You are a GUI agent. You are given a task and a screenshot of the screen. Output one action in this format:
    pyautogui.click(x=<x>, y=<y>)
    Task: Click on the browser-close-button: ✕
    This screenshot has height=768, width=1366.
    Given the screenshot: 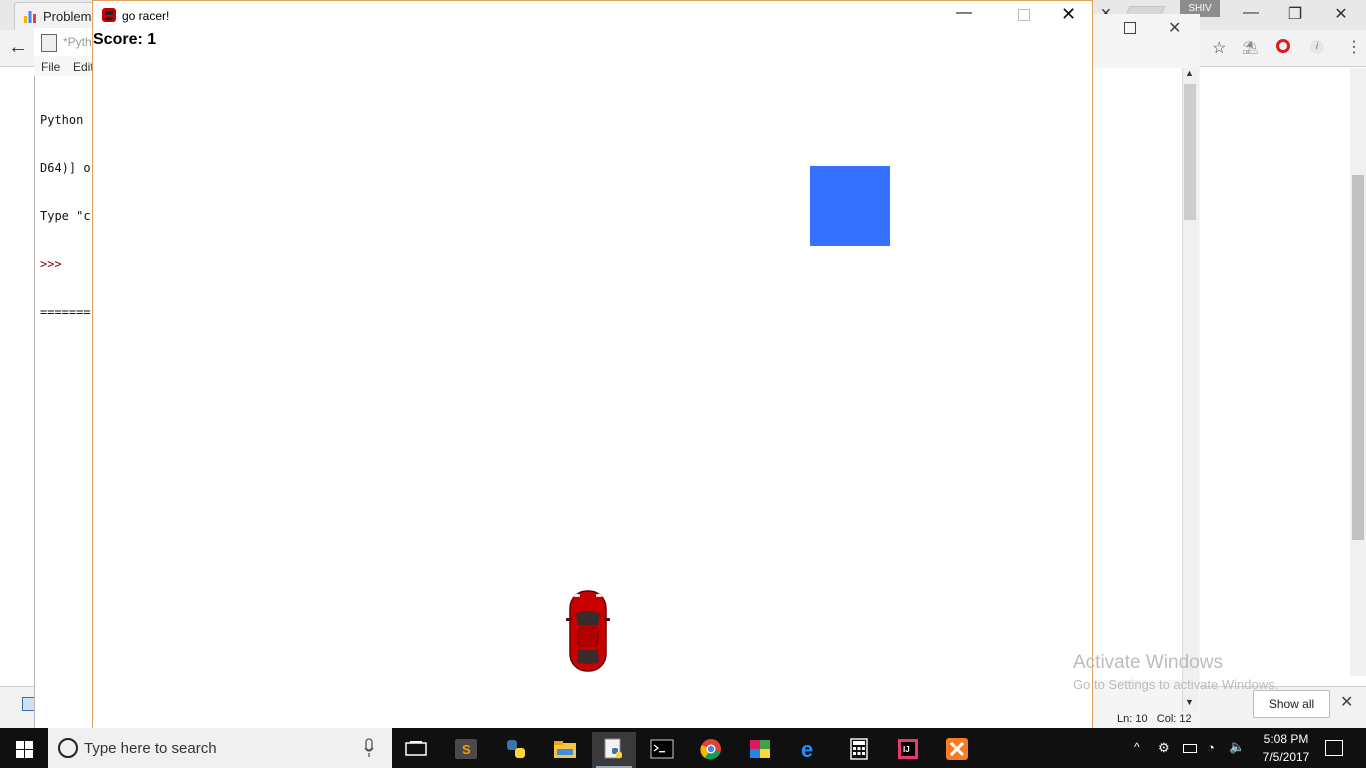 What is the action you would take?
    pyautogui.click(x=1341, y=14)
    